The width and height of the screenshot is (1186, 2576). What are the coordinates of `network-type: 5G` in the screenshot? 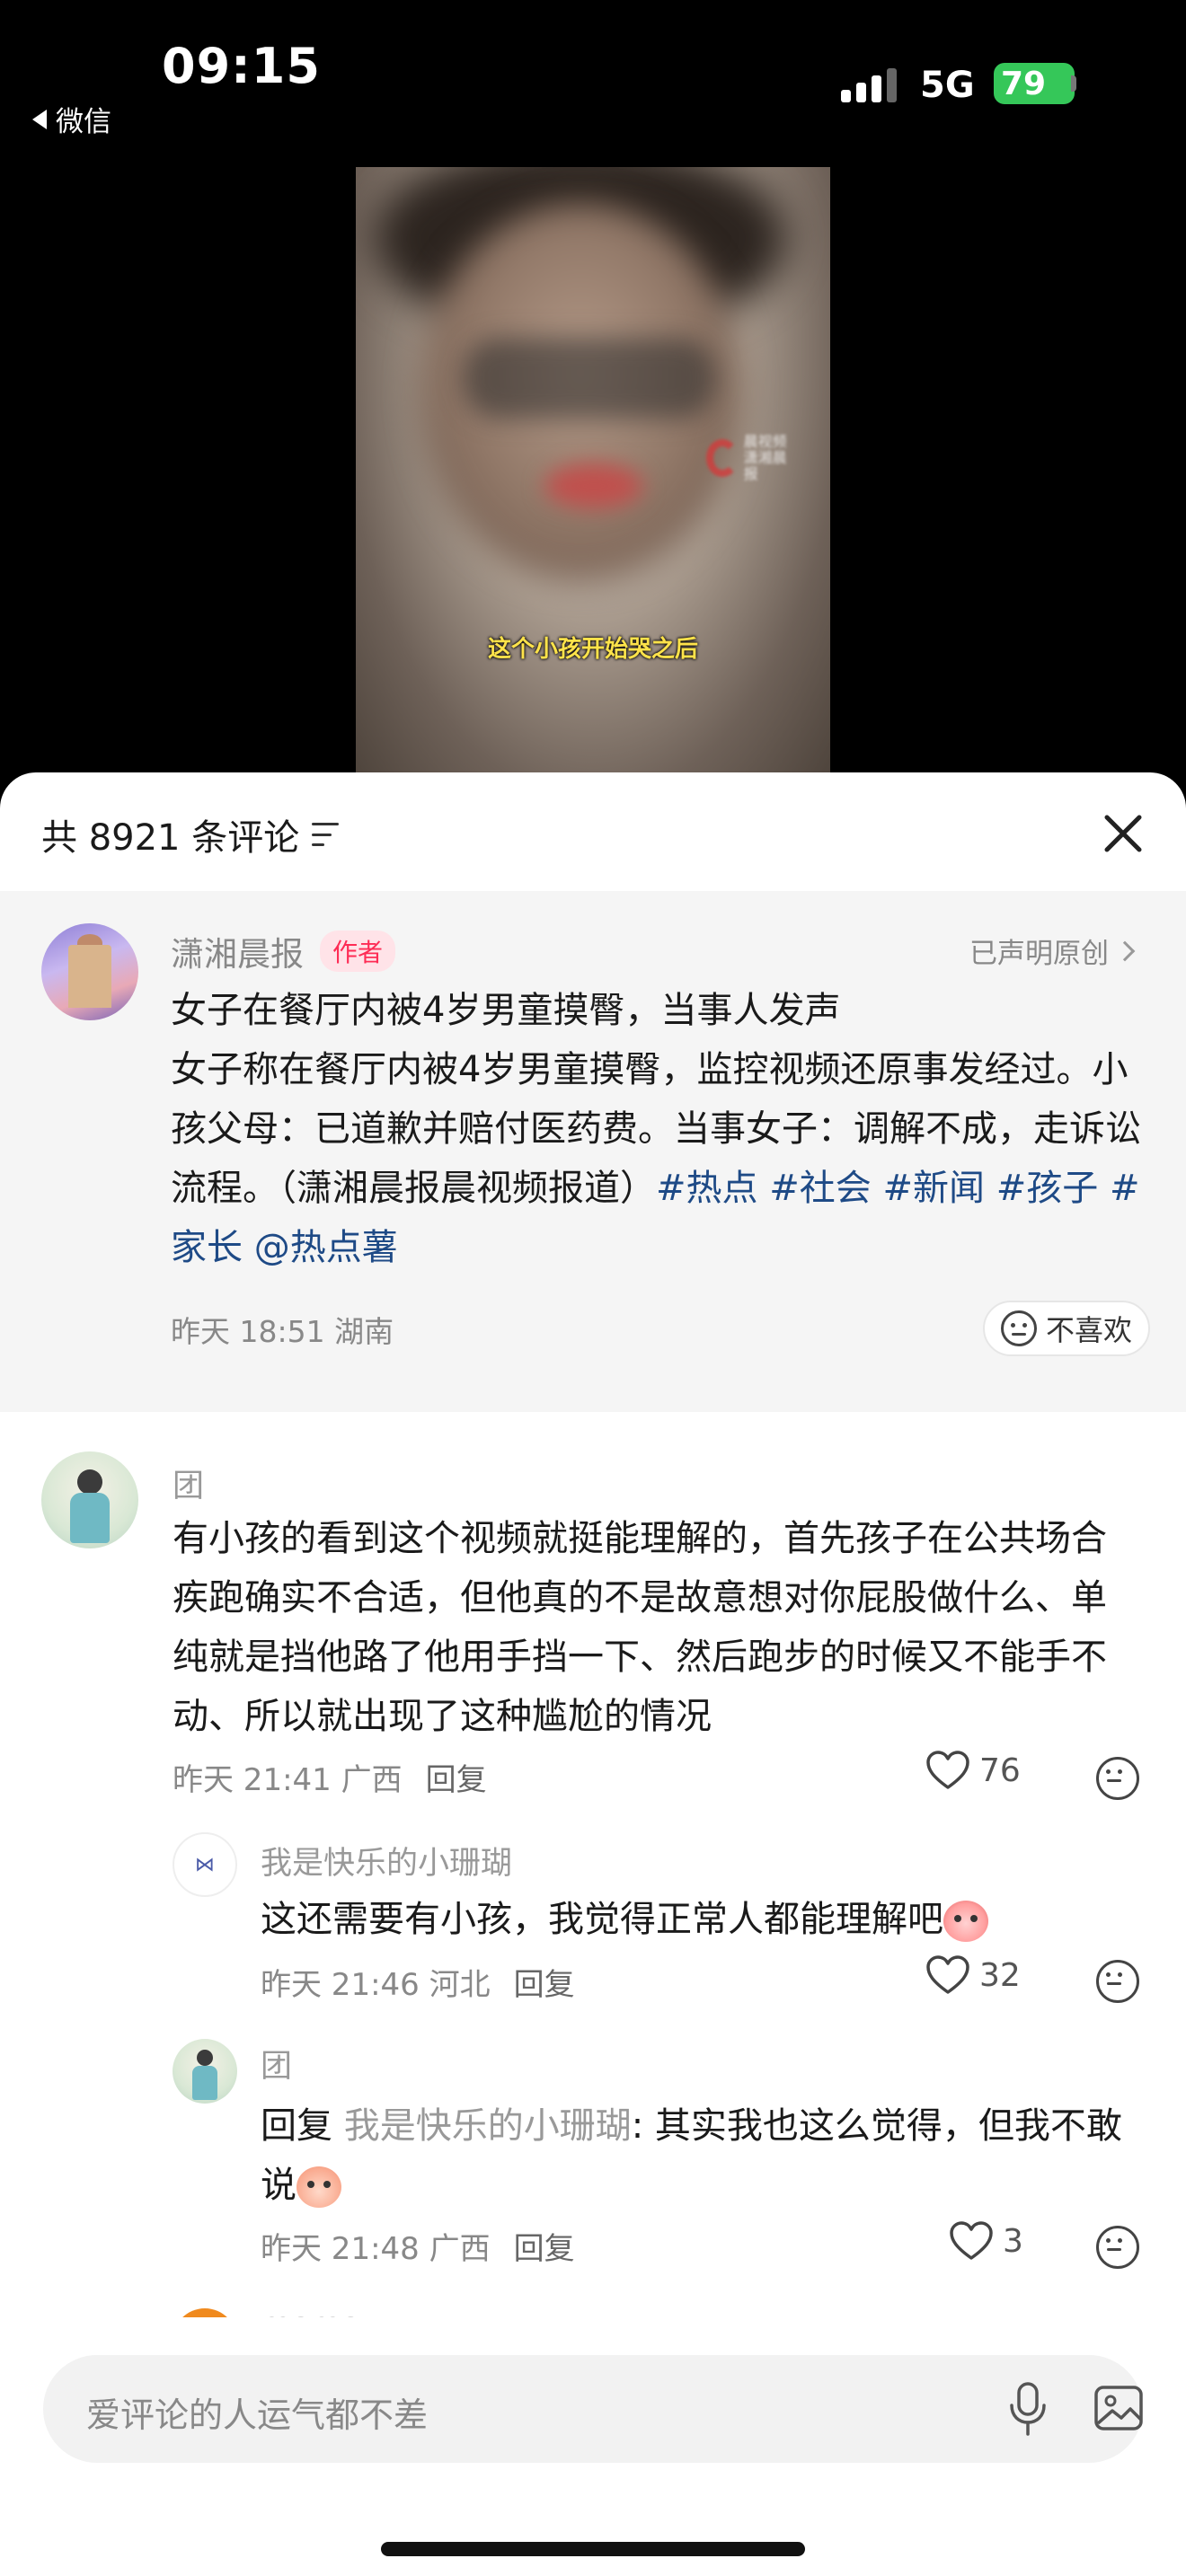 It's located at (947, 85).